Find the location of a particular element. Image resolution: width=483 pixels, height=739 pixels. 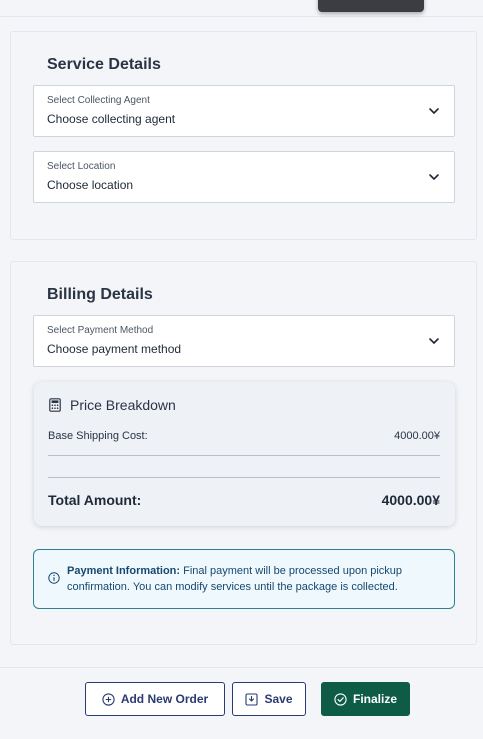

base-shipping-value: 4000.00¥ is located at coordinates (417, 436).